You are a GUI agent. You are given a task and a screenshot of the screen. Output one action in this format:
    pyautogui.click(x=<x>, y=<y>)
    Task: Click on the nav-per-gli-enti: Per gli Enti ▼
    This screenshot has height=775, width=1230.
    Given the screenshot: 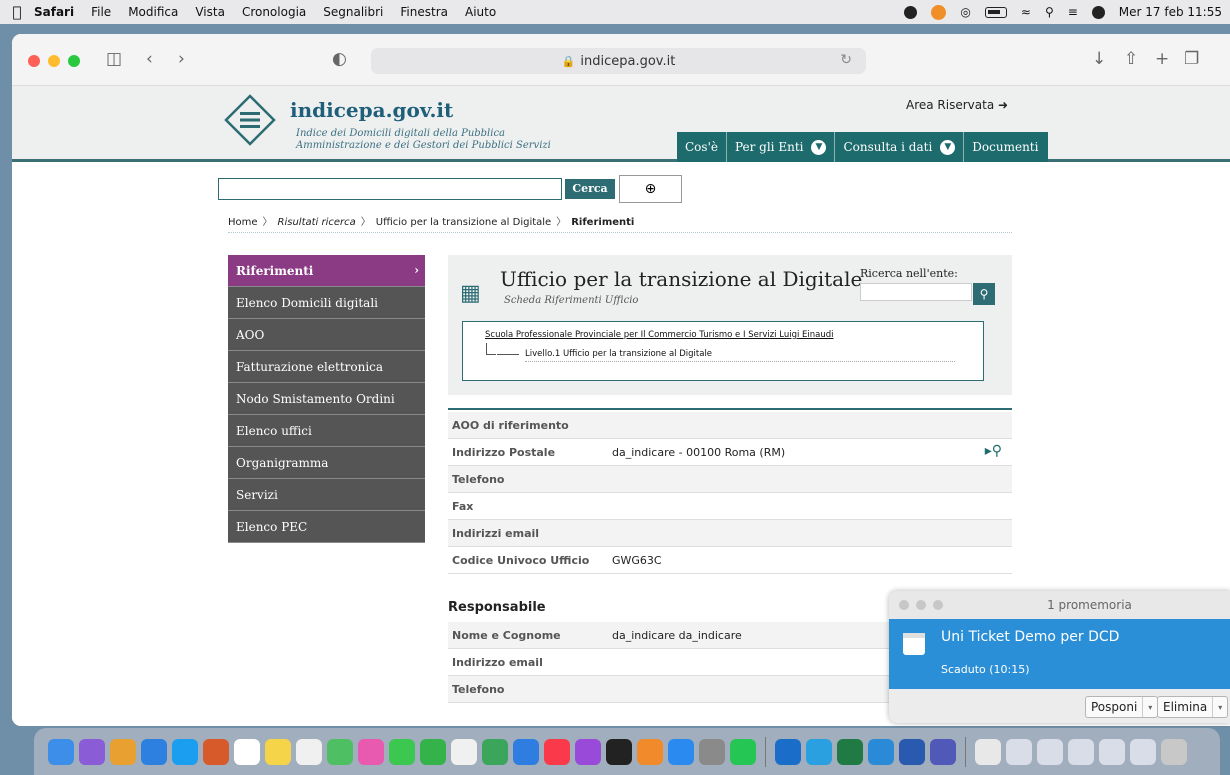 What is the action you would take?
    pyautogui.click(x=781, y=147)
    